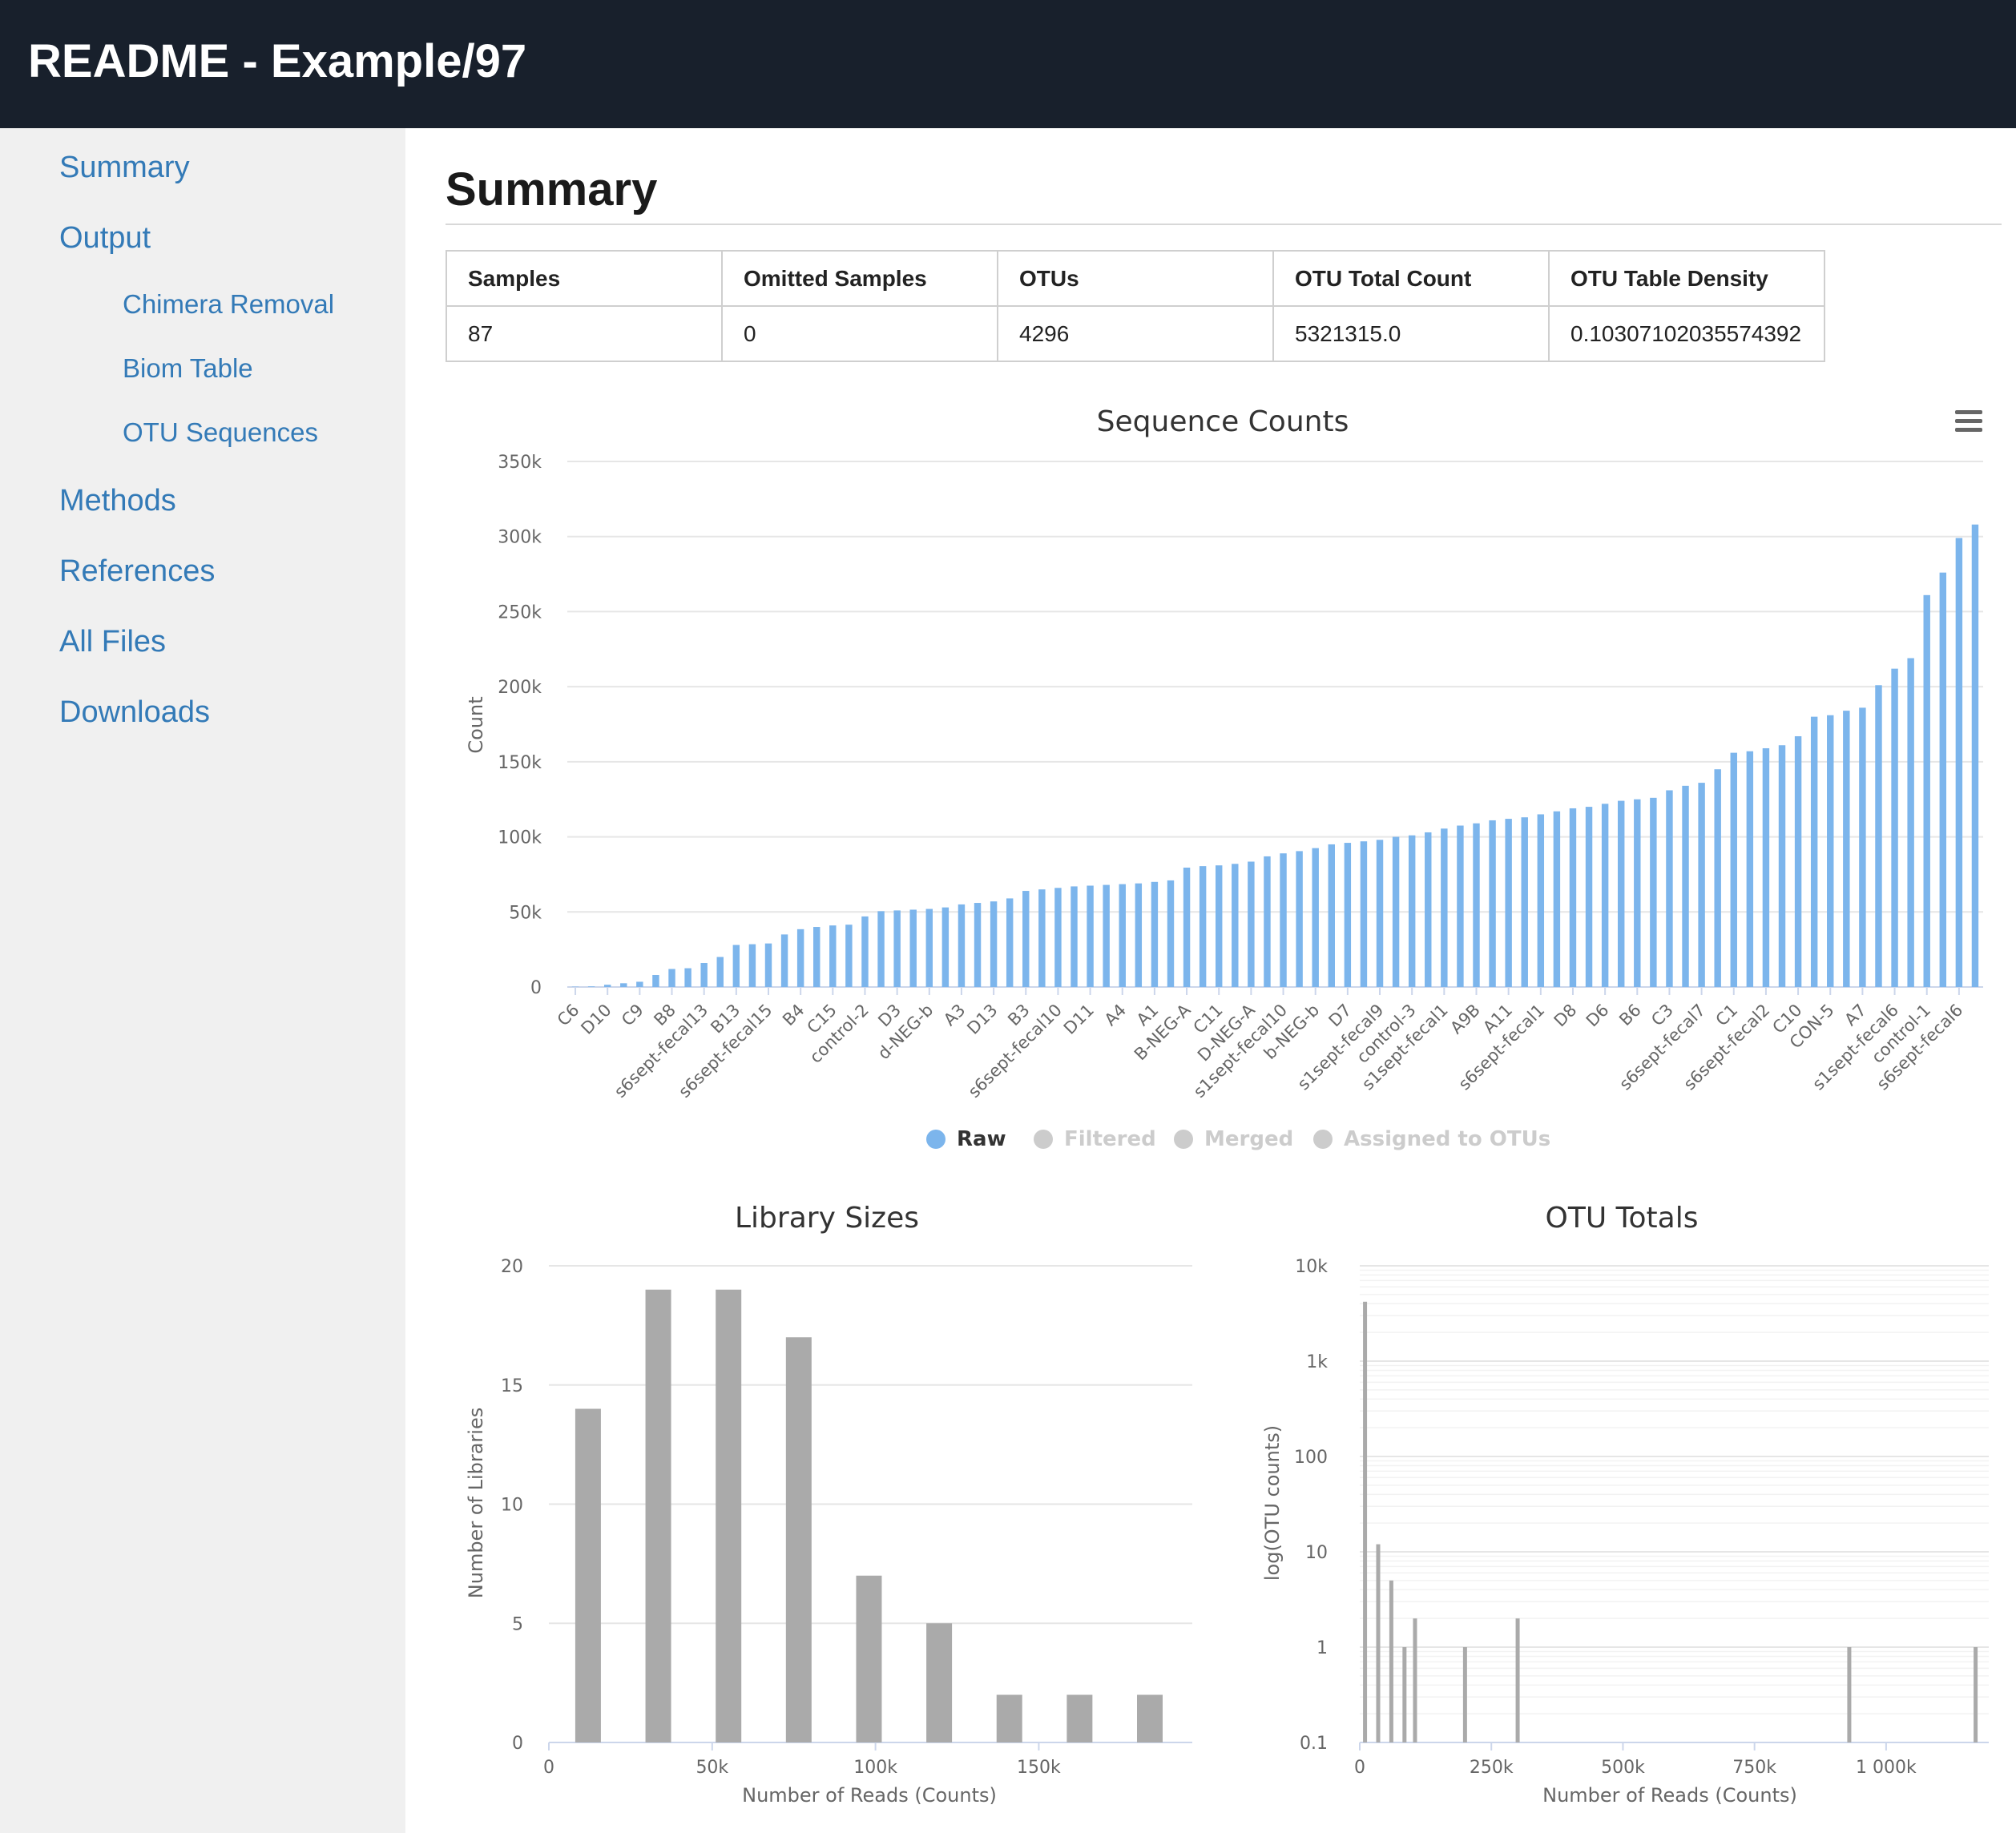 This screenshot has height=1833, width=2016. What do you see at coordinates (134, 712) in the screenshot?
I see `nav-downloads: Downloads` at bounding box center [134, 712].